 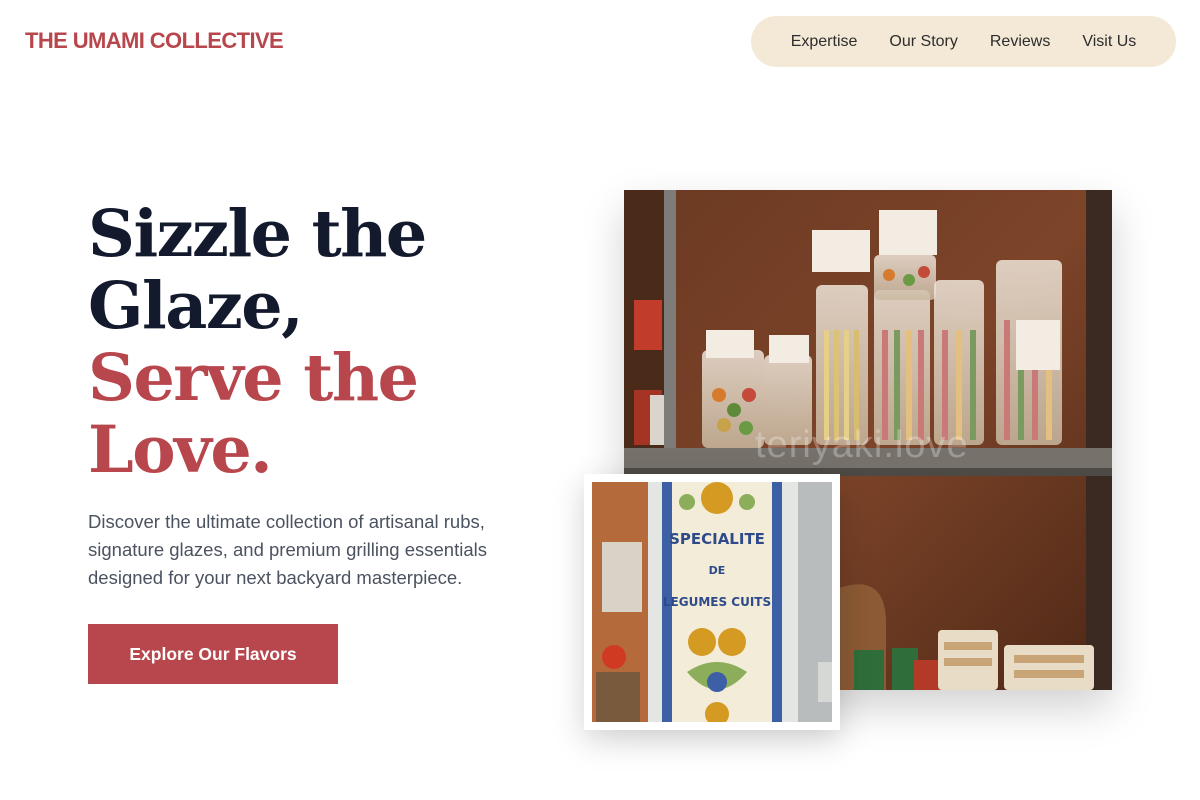 I want to click on nav-item-our-story: Our Story, so click(x=923, y=42).